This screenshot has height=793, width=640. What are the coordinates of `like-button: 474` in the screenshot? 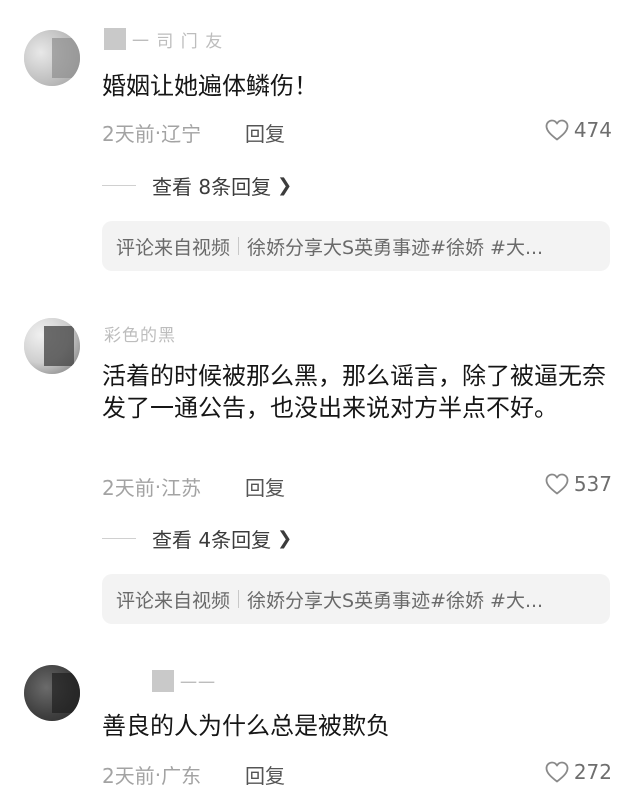 It's located at (578, 130).